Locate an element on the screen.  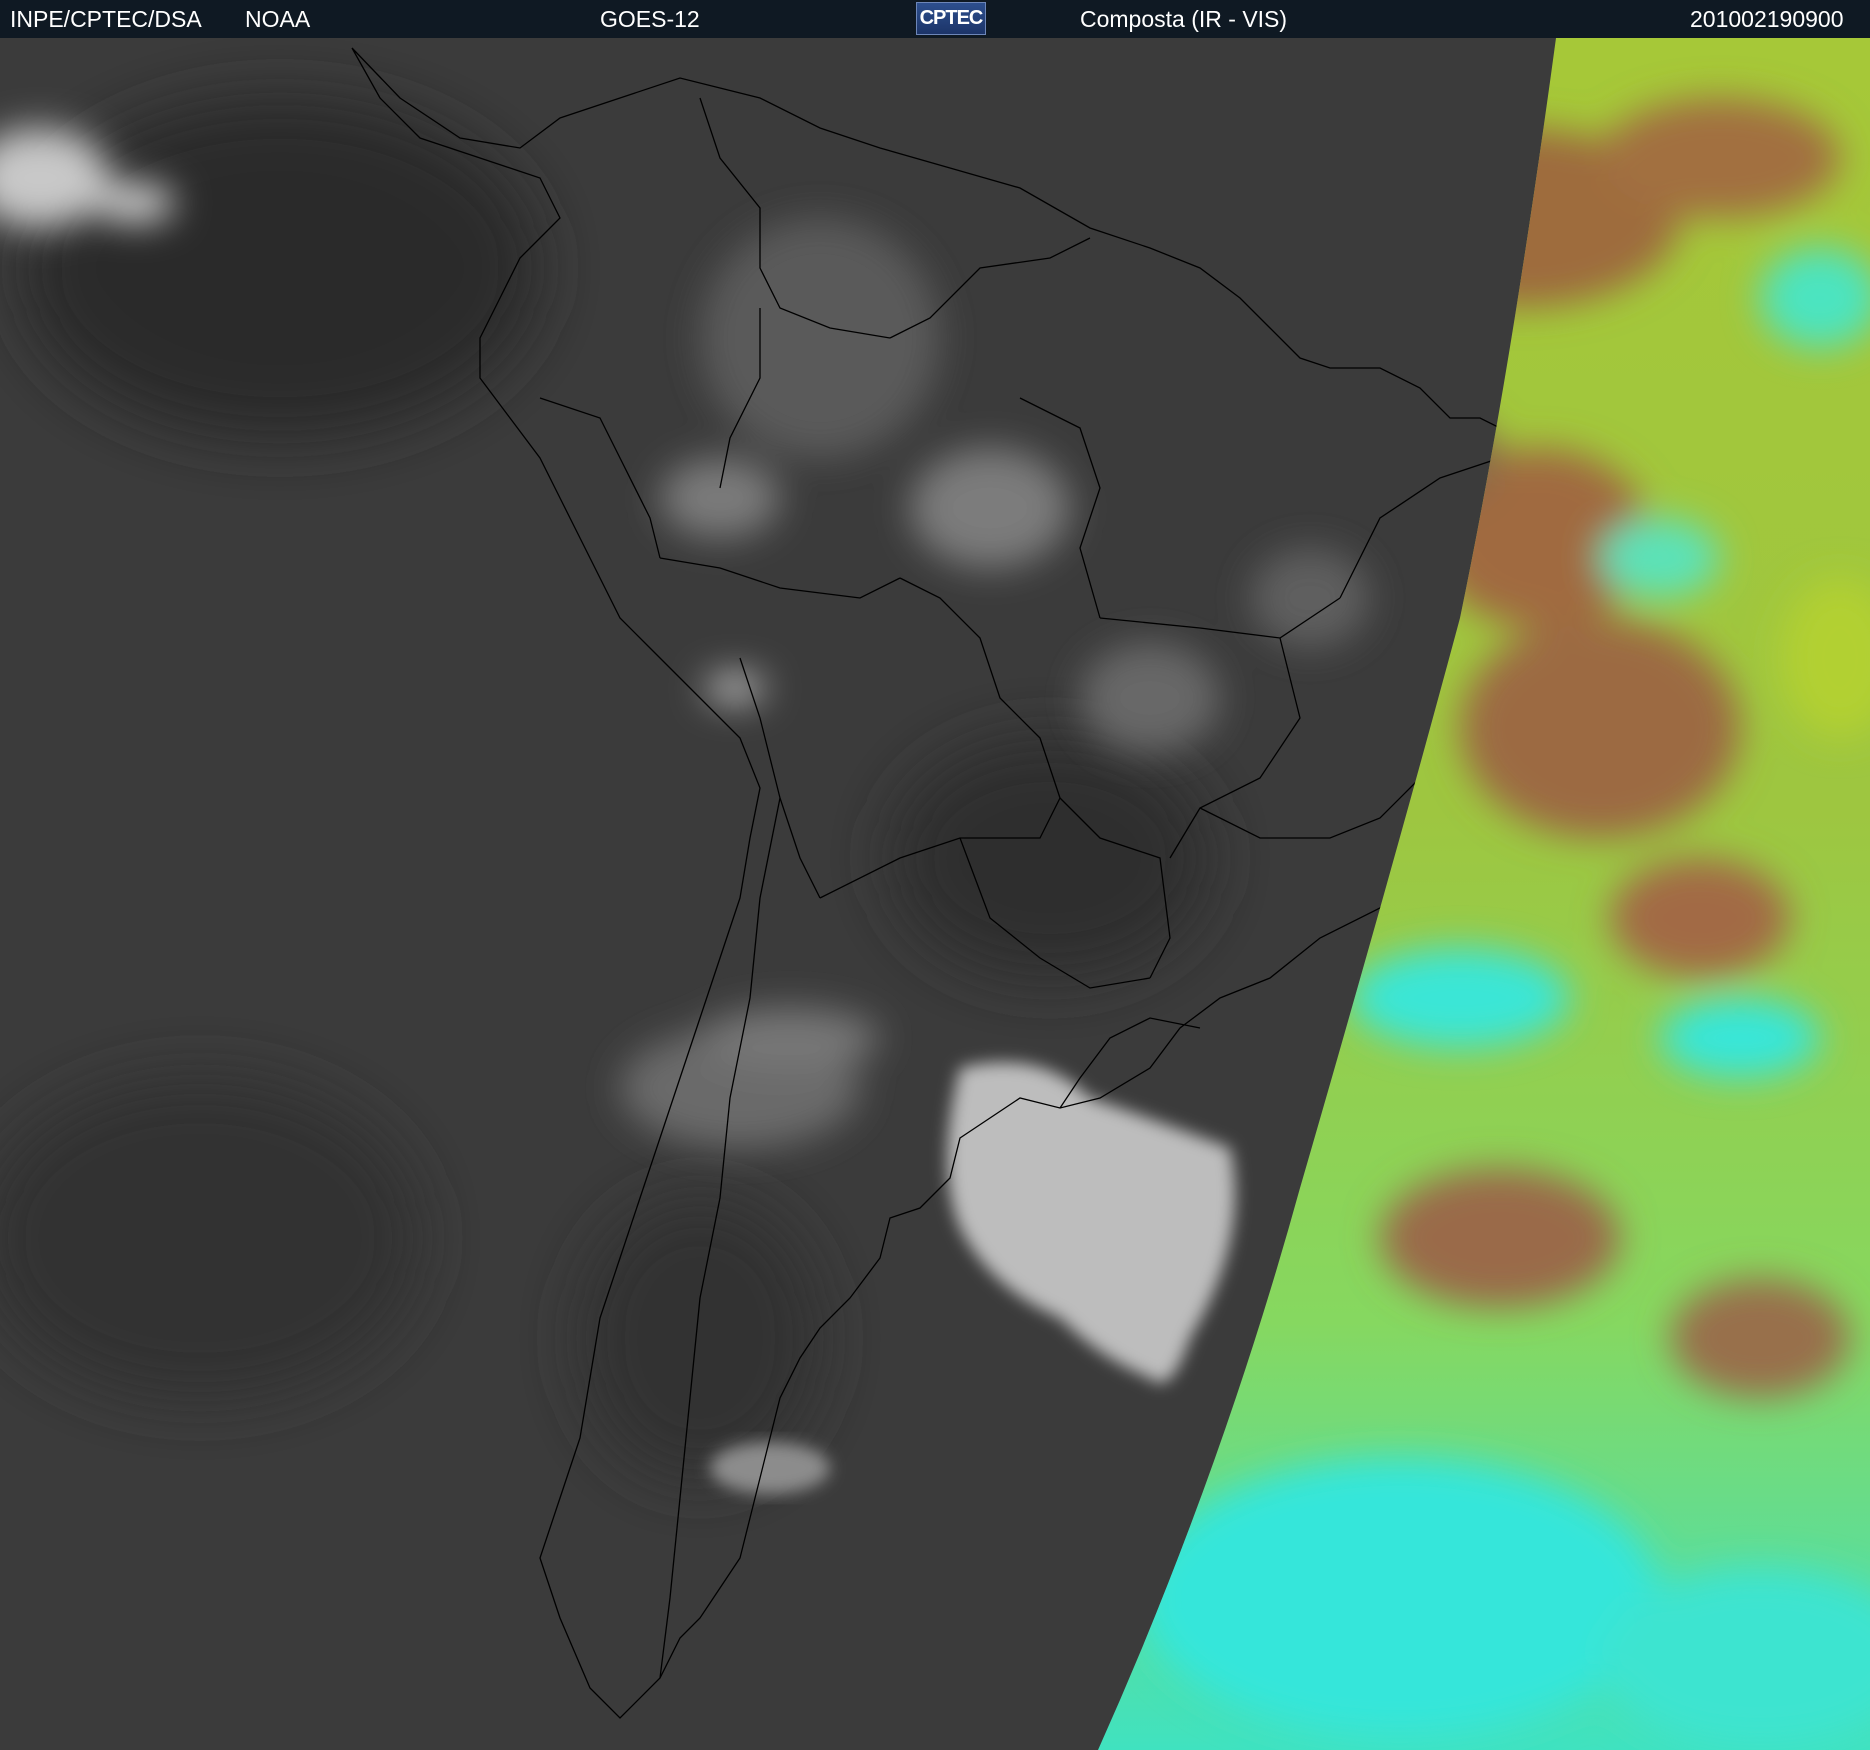
institution-label: INPE/CPTEC/DSA is located at coordinates (106, 19).